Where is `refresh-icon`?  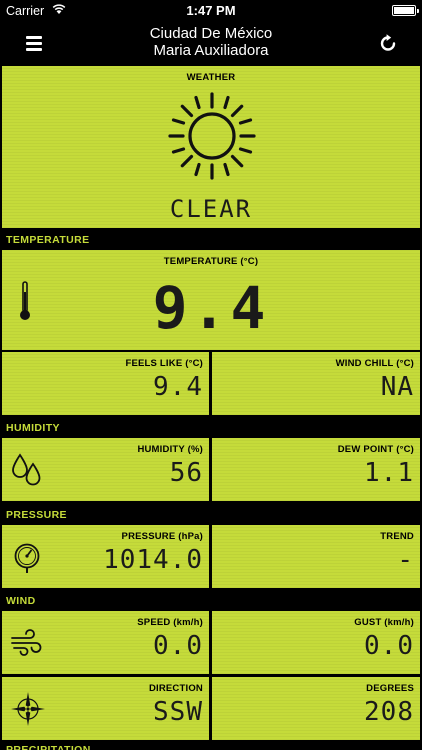 refresh-icon is located at coordinates (388, 43).